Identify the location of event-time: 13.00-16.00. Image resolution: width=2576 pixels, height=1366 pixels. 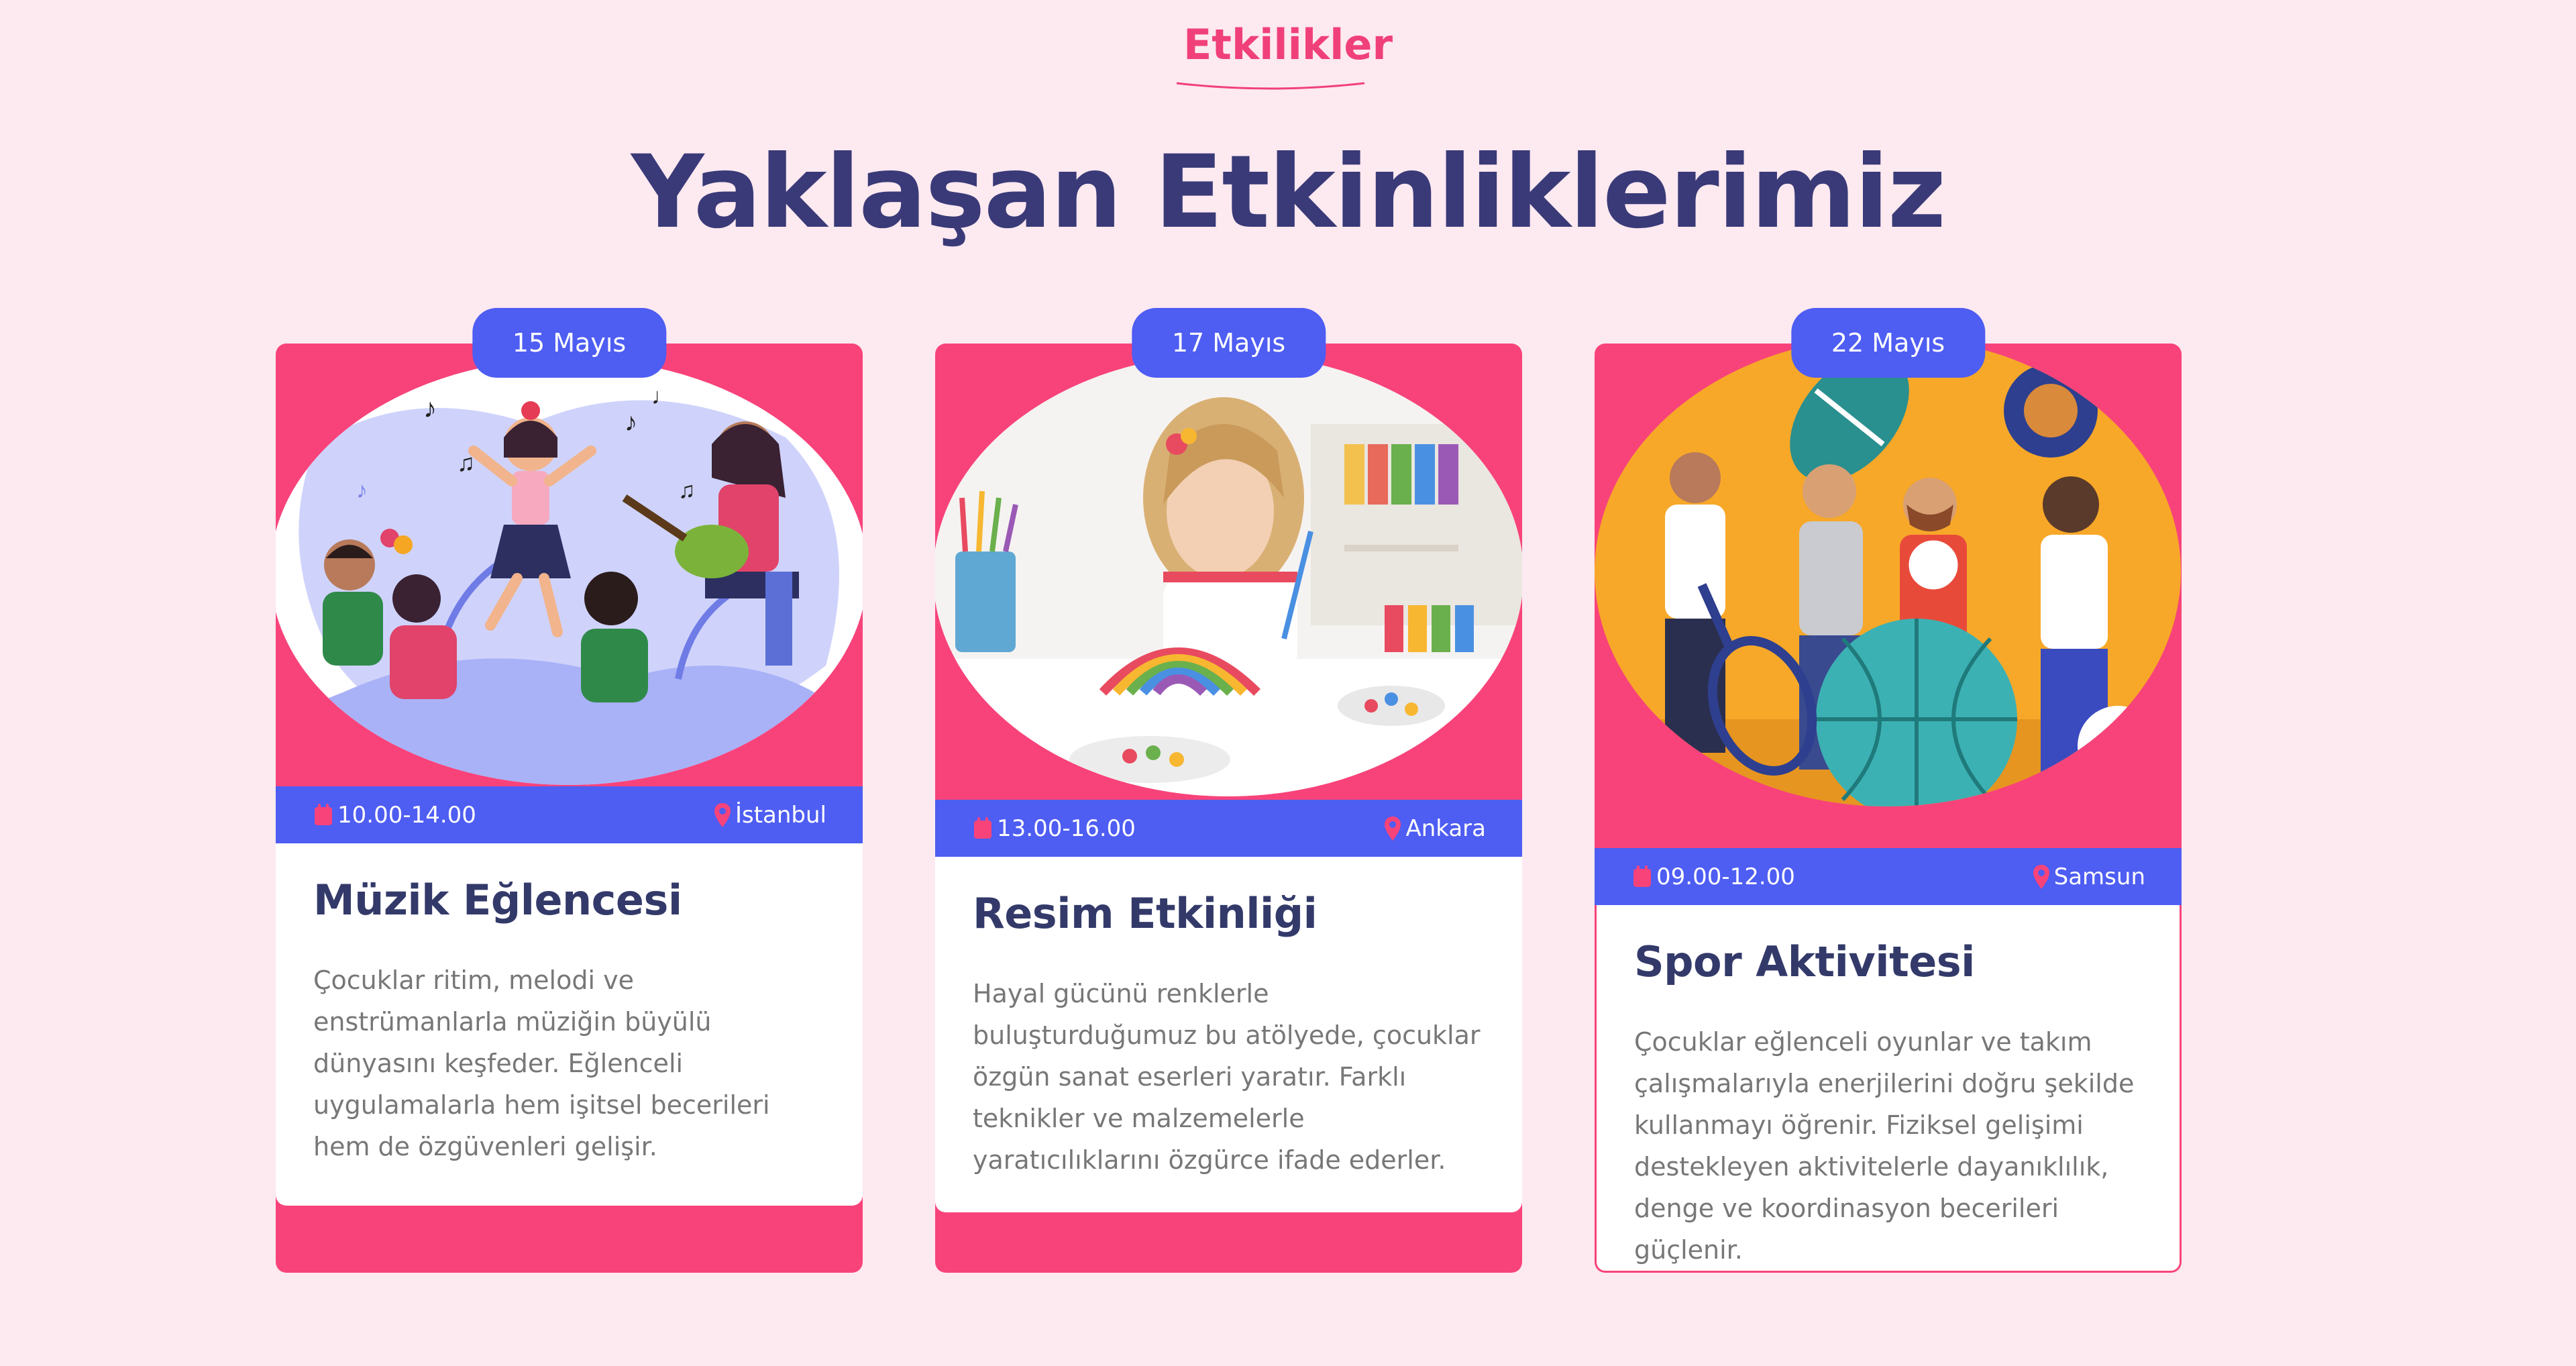
(1066, 828).